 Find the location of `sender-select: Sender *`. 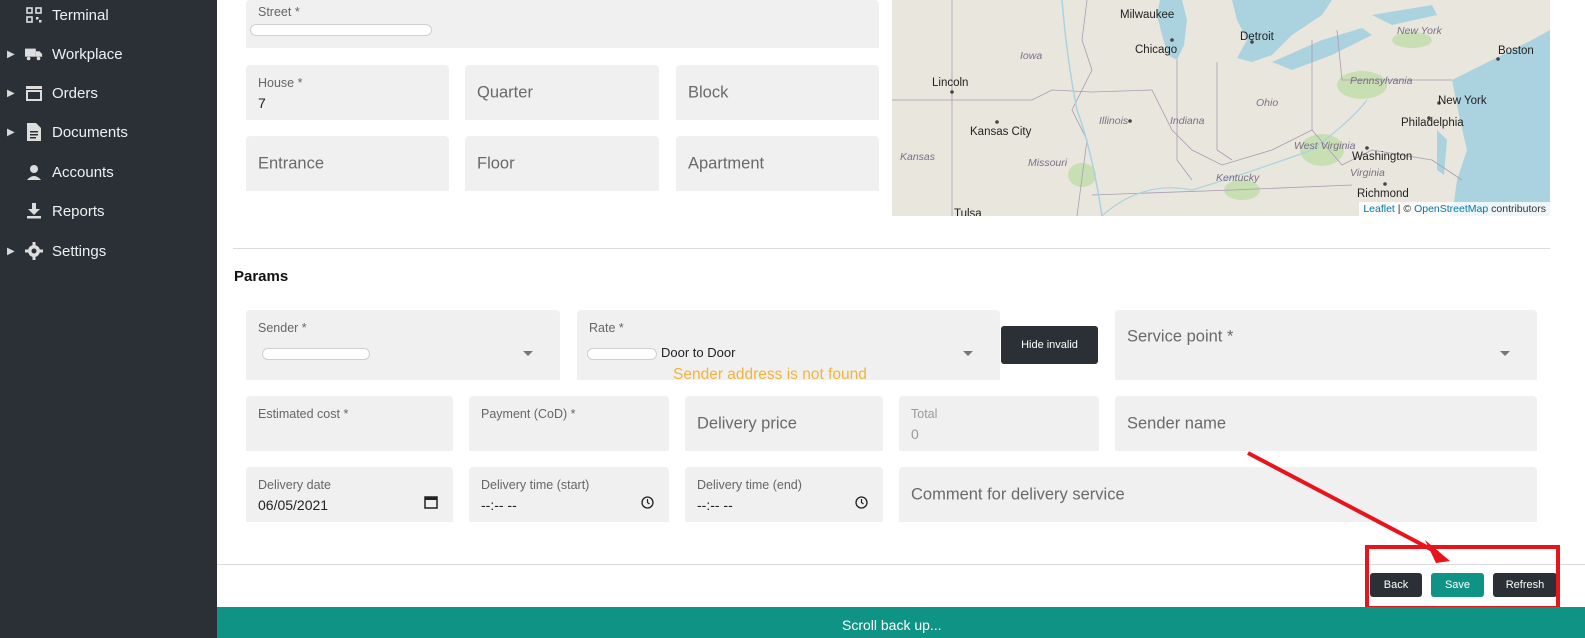

sender-select: Sender * is located at coordinates (403, 345).